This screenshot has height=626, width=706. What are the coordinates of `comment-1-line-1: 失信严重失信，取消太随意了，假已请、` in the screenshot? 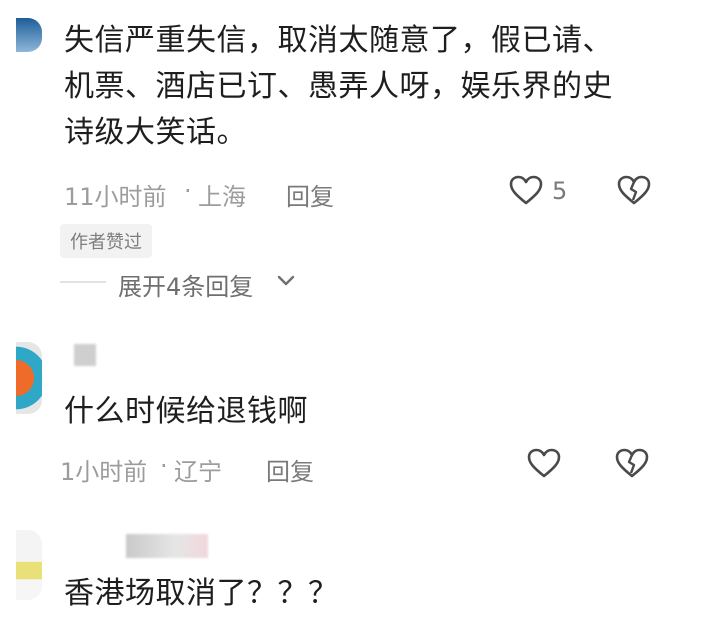 It's located at (338, 40).